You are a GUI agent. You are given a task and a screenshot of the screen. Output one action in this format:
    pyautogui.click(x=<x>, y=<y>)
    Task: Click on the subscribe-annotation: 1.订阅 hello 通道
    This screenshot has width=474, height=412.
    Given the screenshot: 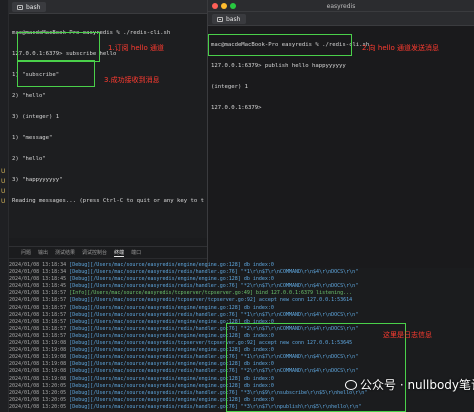 What is the action you would take?
    pyautogui.click(x=136, y=48)
    